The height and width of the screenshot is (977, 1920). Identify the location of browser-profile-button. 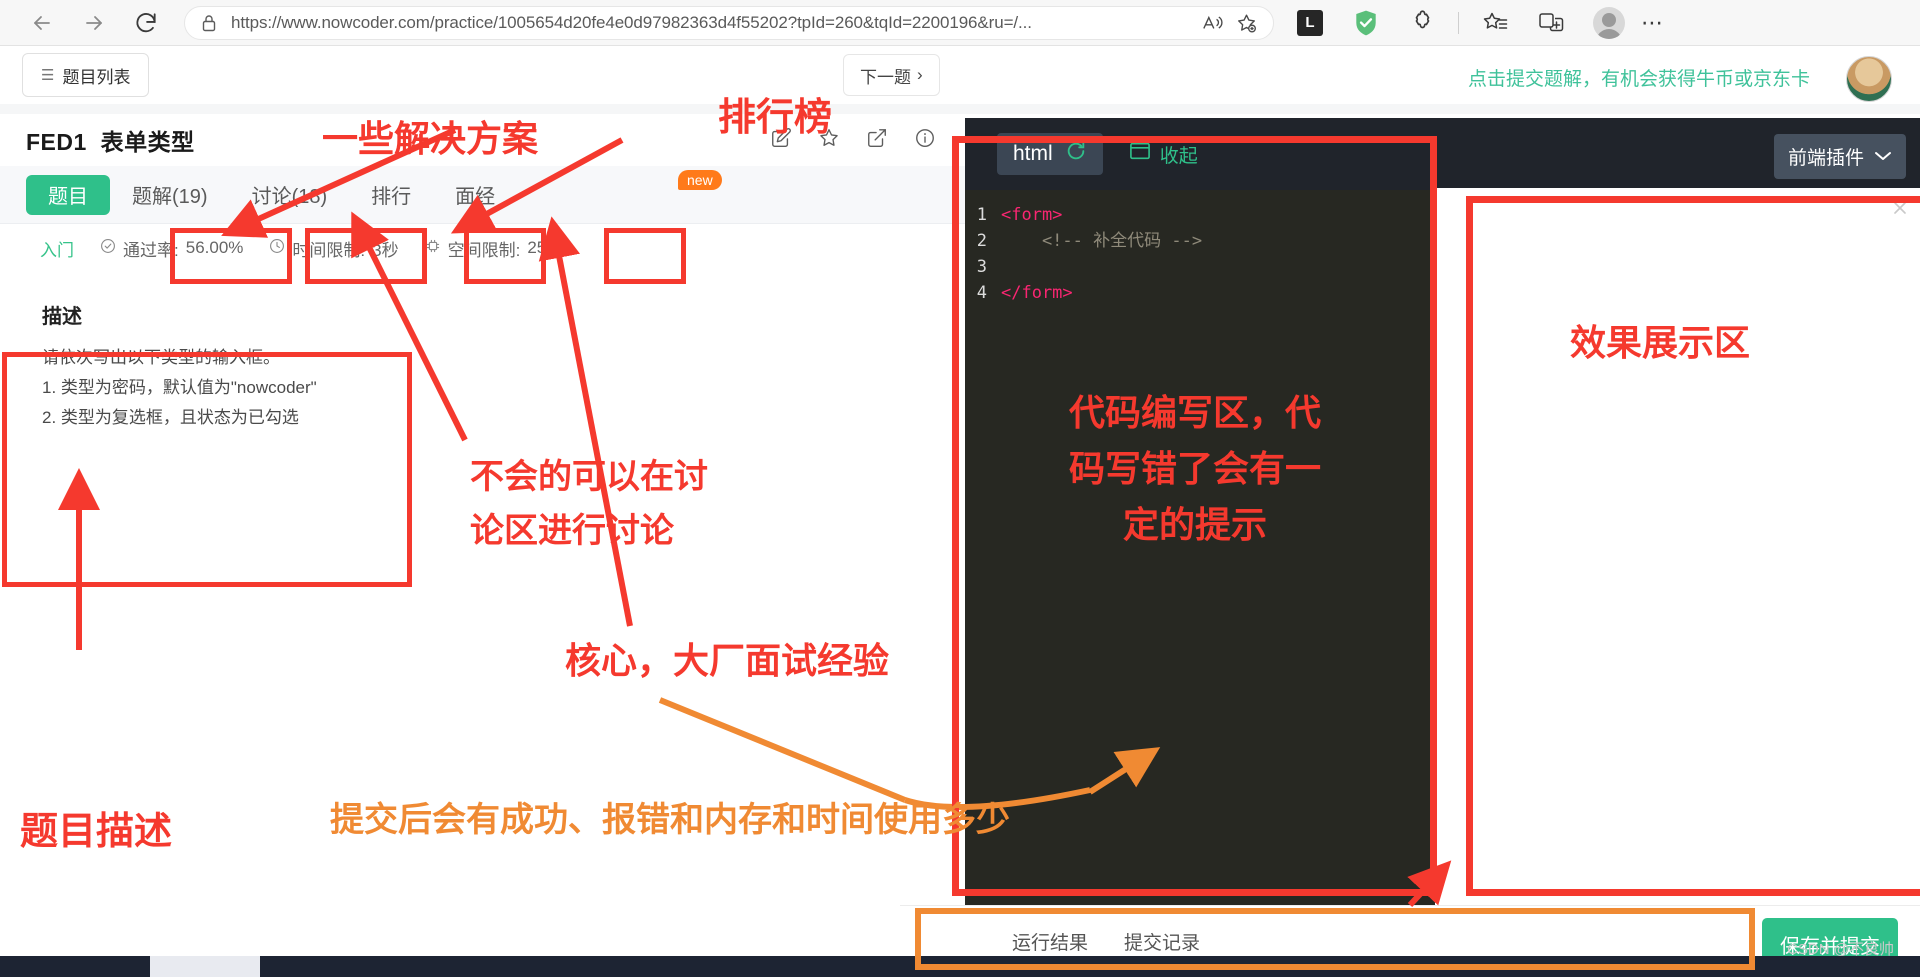
(1609, 22).